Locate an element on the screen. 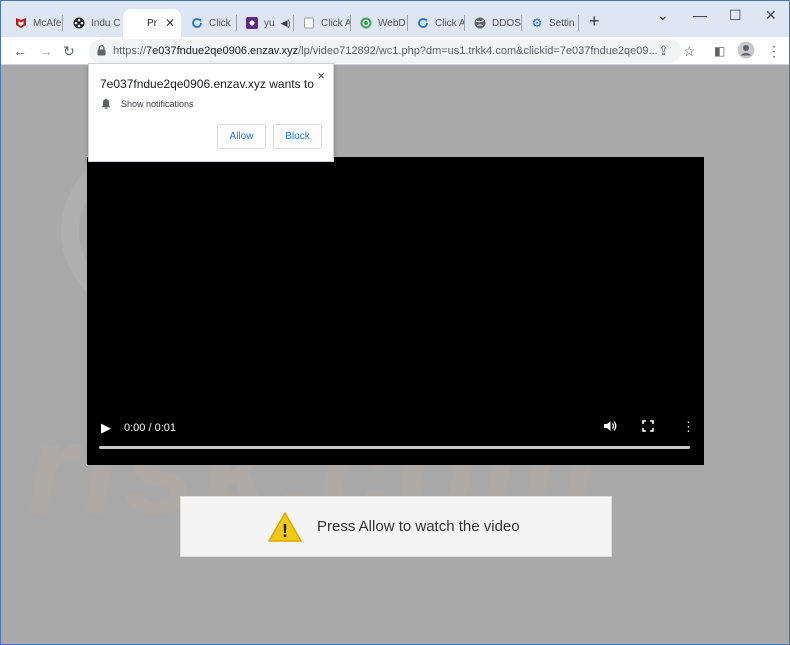 The image size is (790, 645). bell-icon is located at coordinates (106, 103).